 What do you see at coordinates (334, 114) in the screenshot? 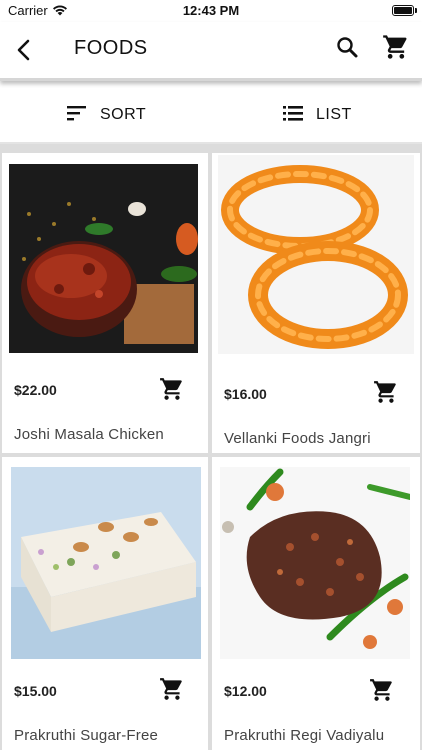
I see `list-label: LIST` at bounding box center [334, 114].